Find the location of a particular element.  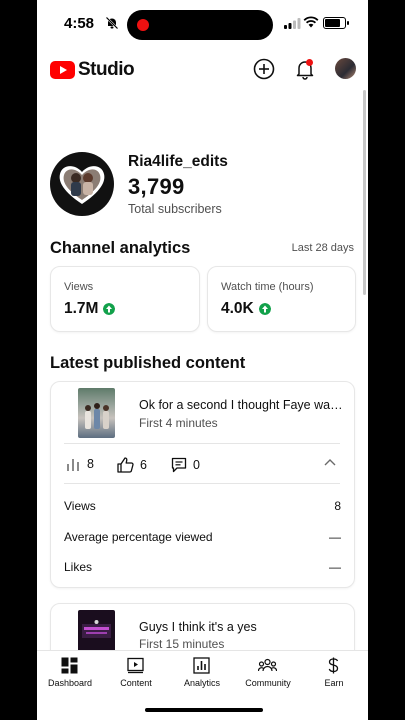

detail-value-likes: — is located at coordinates (335, 567).